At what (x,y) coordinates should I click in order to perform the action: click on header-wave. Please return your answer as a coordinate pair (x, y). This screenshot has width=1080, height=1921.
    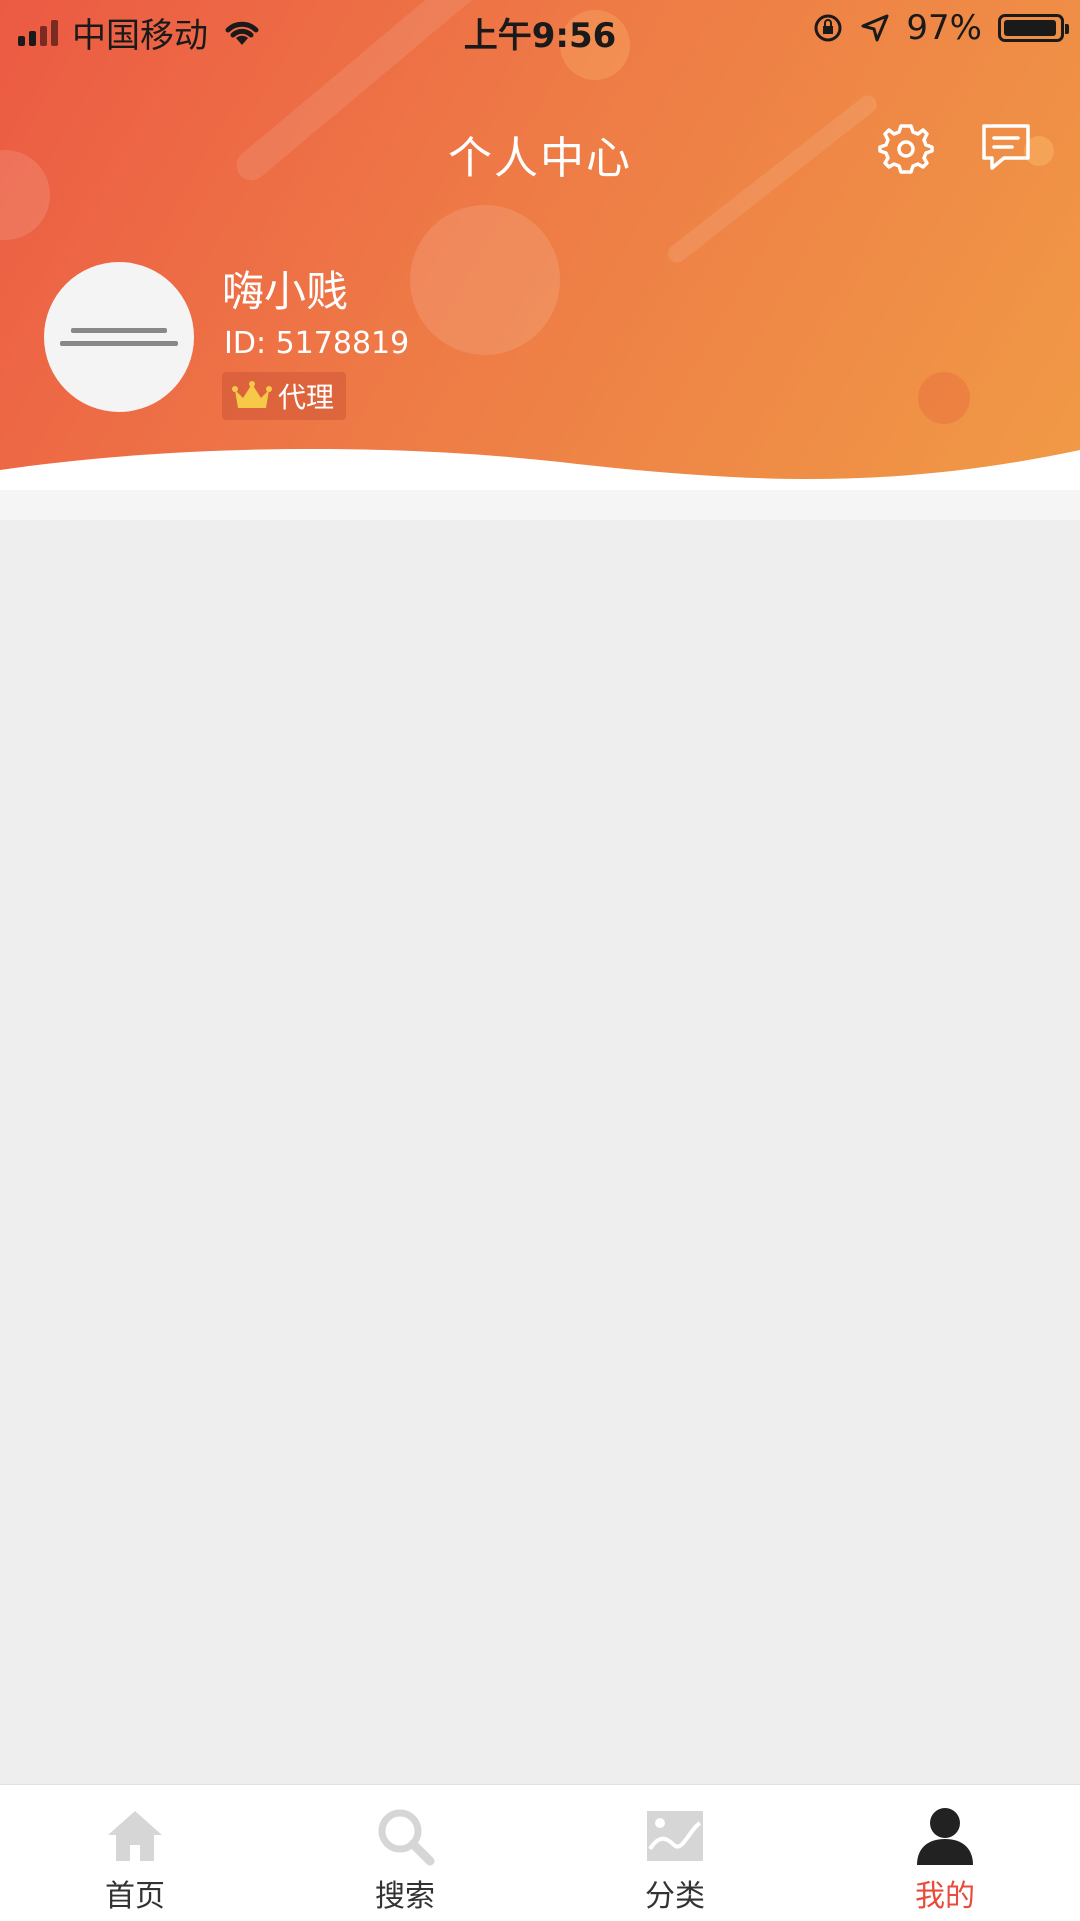
    Looking at the image, I should click on (540, 469).